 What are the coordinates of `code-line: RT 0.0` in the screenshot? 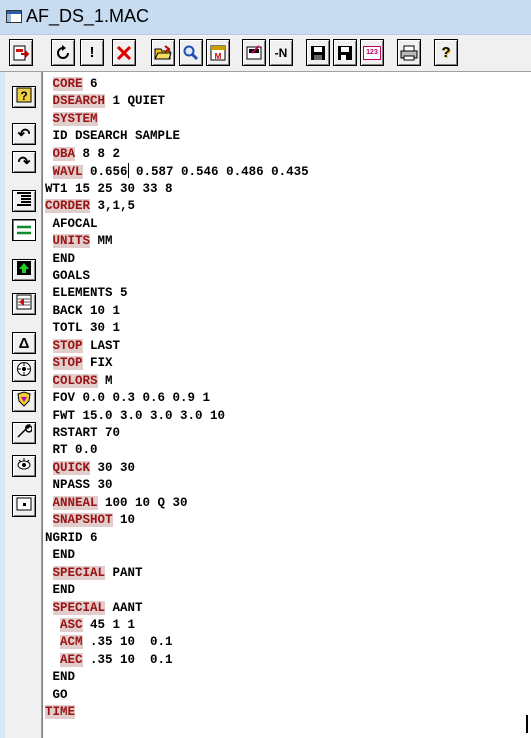 It's located at (71, 450).